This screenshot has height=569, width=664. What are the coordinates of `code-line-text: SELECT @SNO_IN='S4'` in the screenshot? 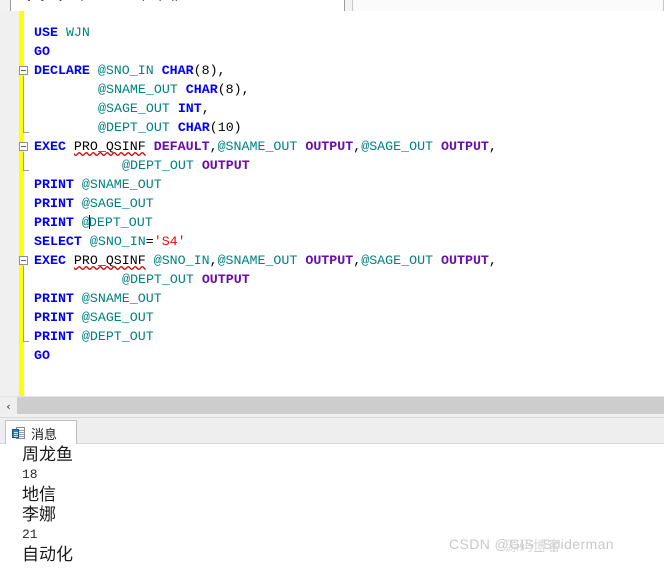 It's located at (105, 241).